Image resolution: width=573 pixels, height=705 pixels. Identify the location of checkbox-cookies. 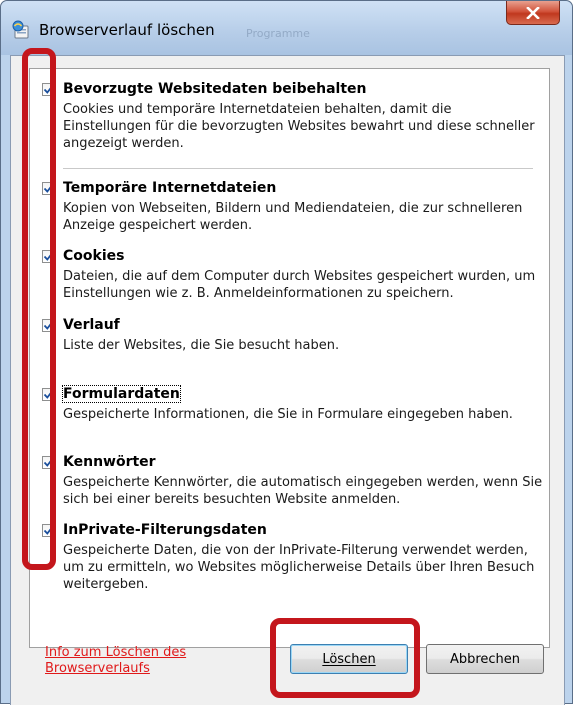
(48, 256).